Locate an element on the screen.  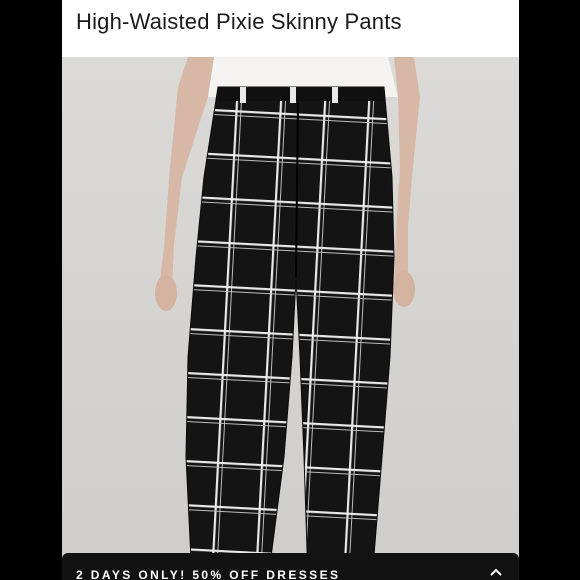
promo-text: 2 DAYS ONLY! 50% OFF DRESSES is located at coordinates (208, 574).